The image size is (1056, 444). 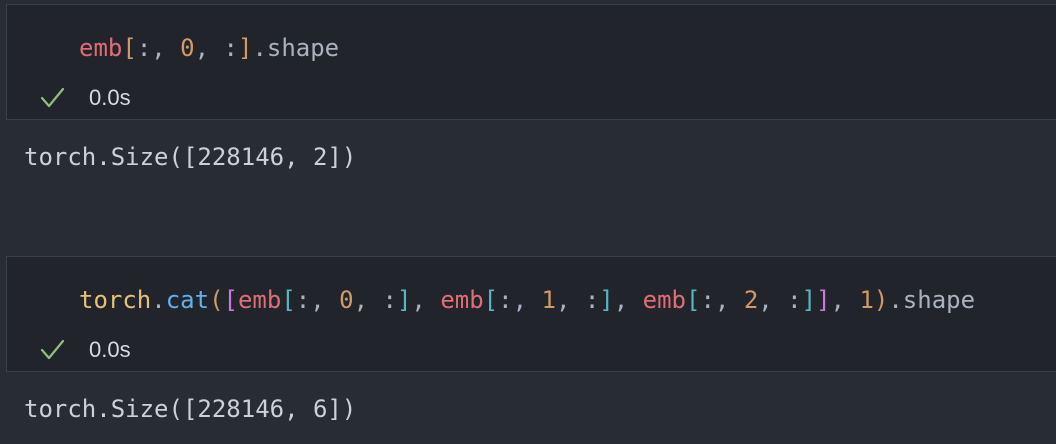 I want to click on code-token: 2, so click(x=751, y=300).